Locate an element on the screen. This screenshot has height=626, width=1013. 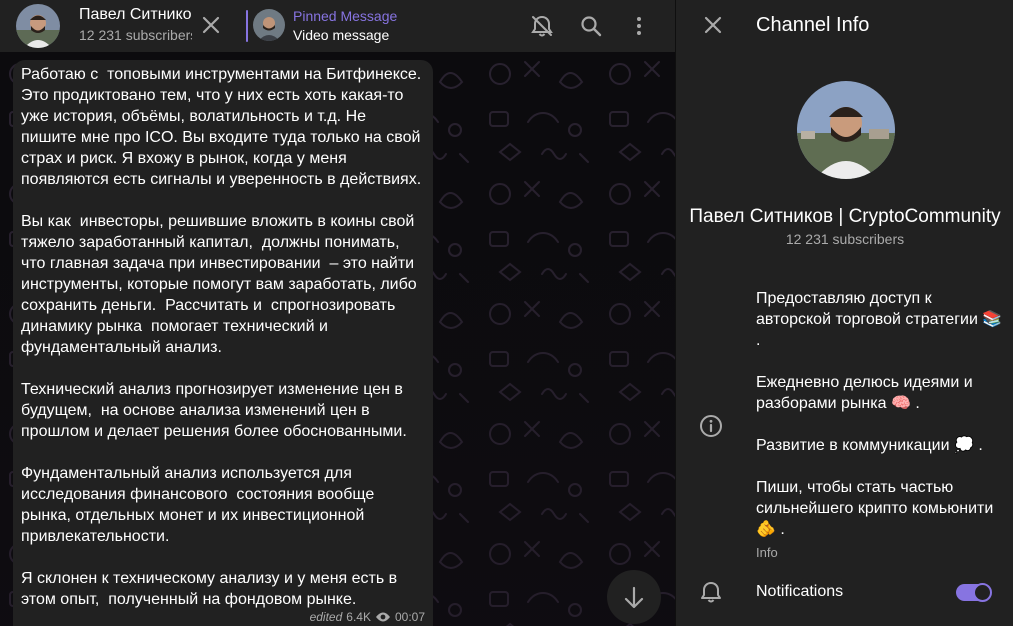
view-count: 6.4K is located at coordinates (358, 617).